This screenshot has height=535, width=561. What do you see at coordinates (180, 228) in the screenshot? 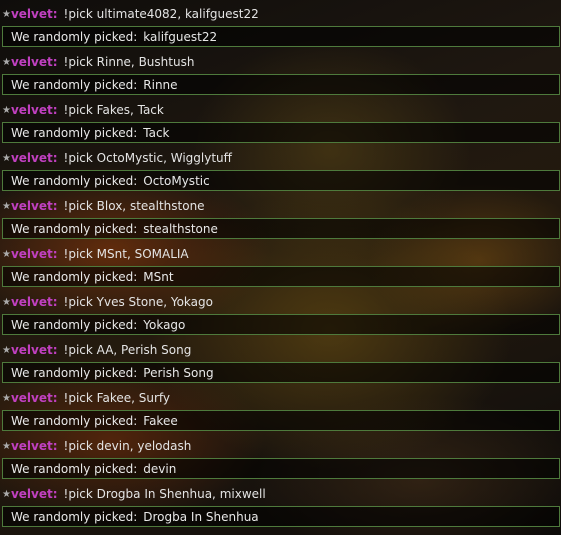
I see `pick-result-value: stealthstone` at bounding box center [180, 228].